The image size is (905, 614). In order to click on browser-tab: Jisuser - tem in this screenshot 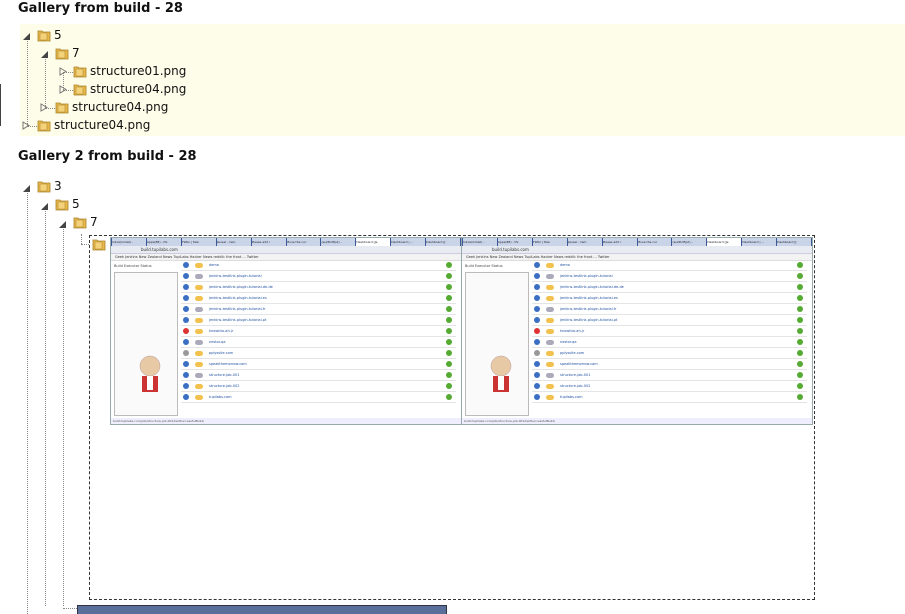, I will do `click(233, 242)`.